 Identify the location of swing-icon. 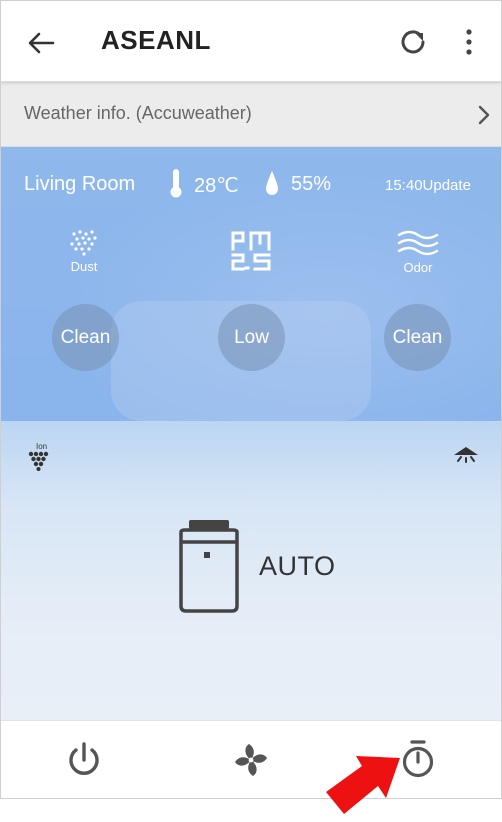
(466, 457).